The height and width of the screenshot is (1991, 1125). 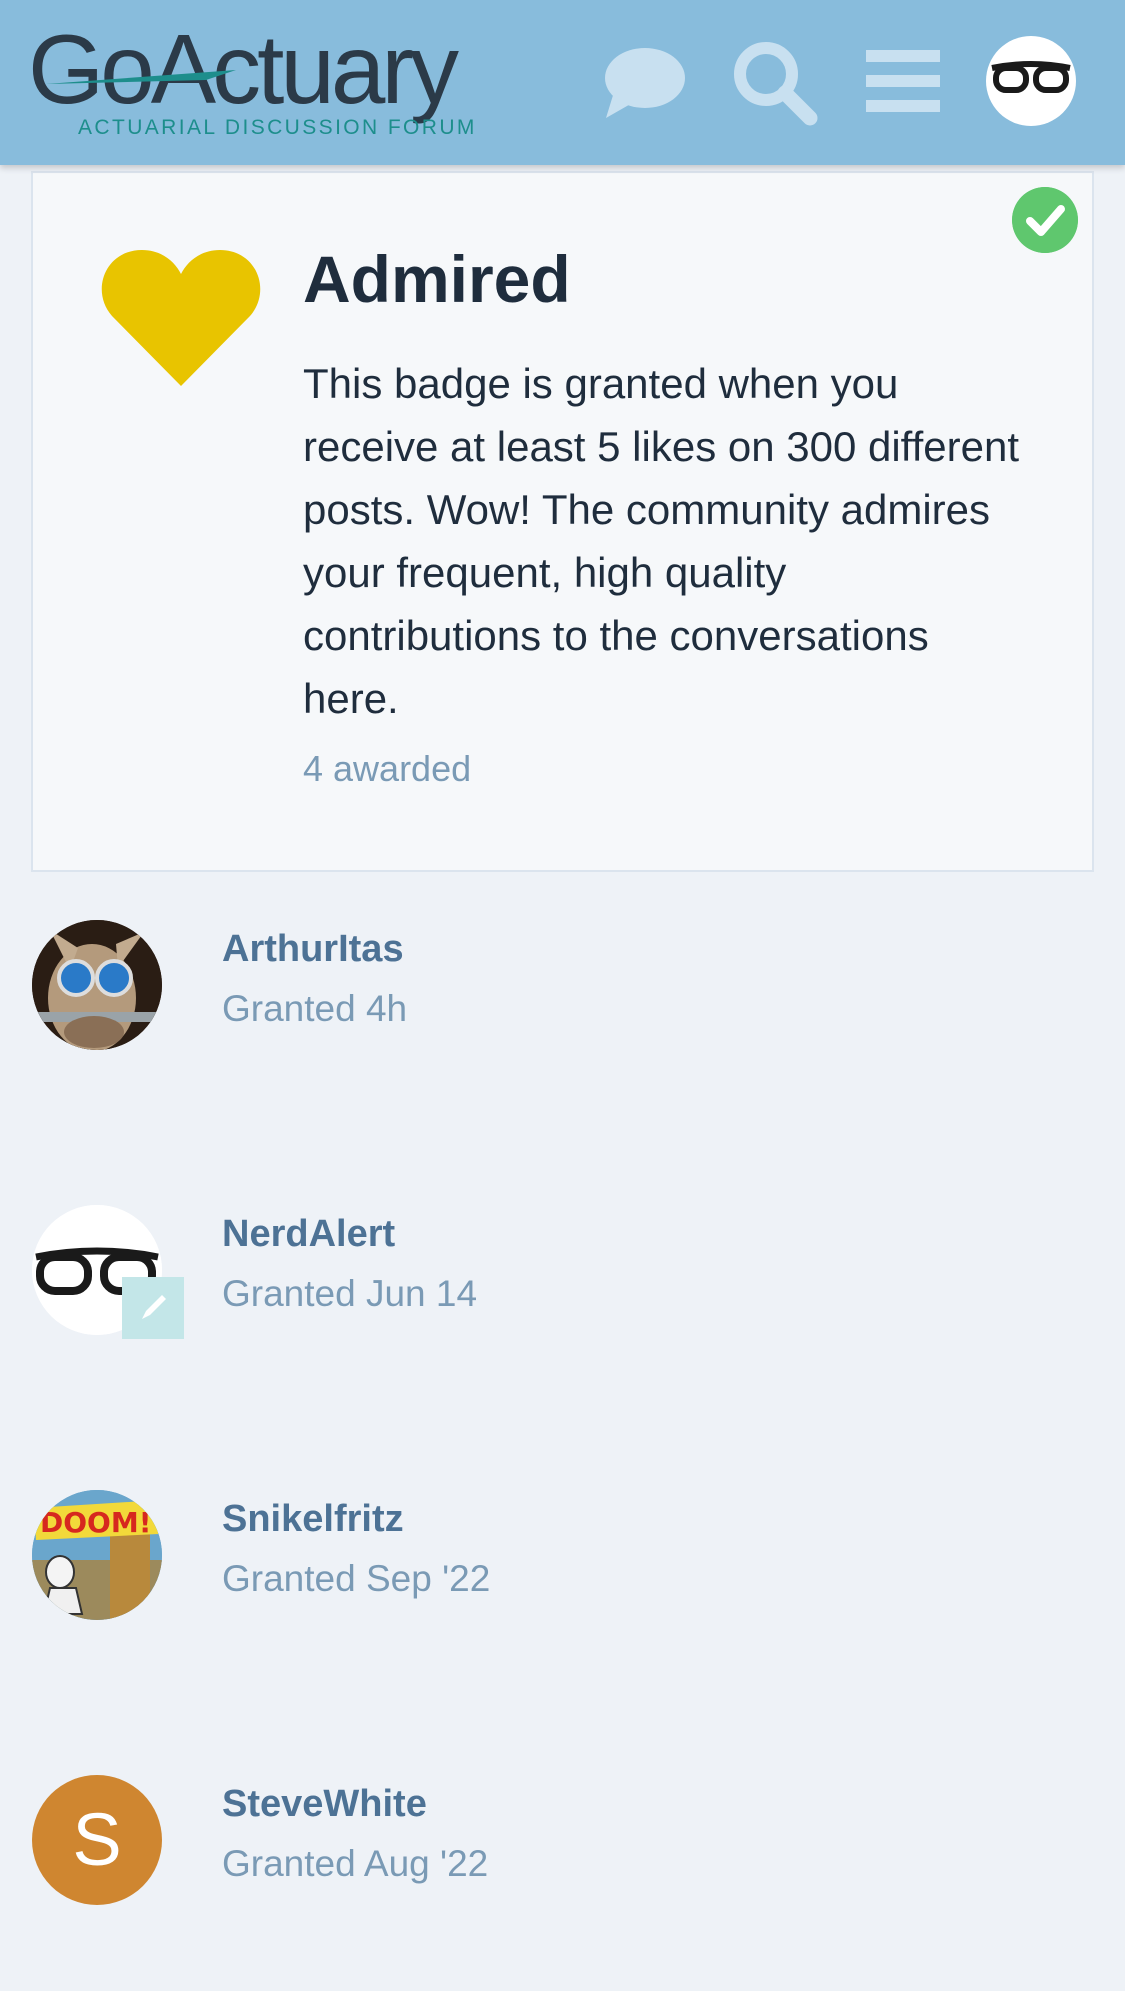 I want to click on granted-check-icon, so click(x=1045, y=220).